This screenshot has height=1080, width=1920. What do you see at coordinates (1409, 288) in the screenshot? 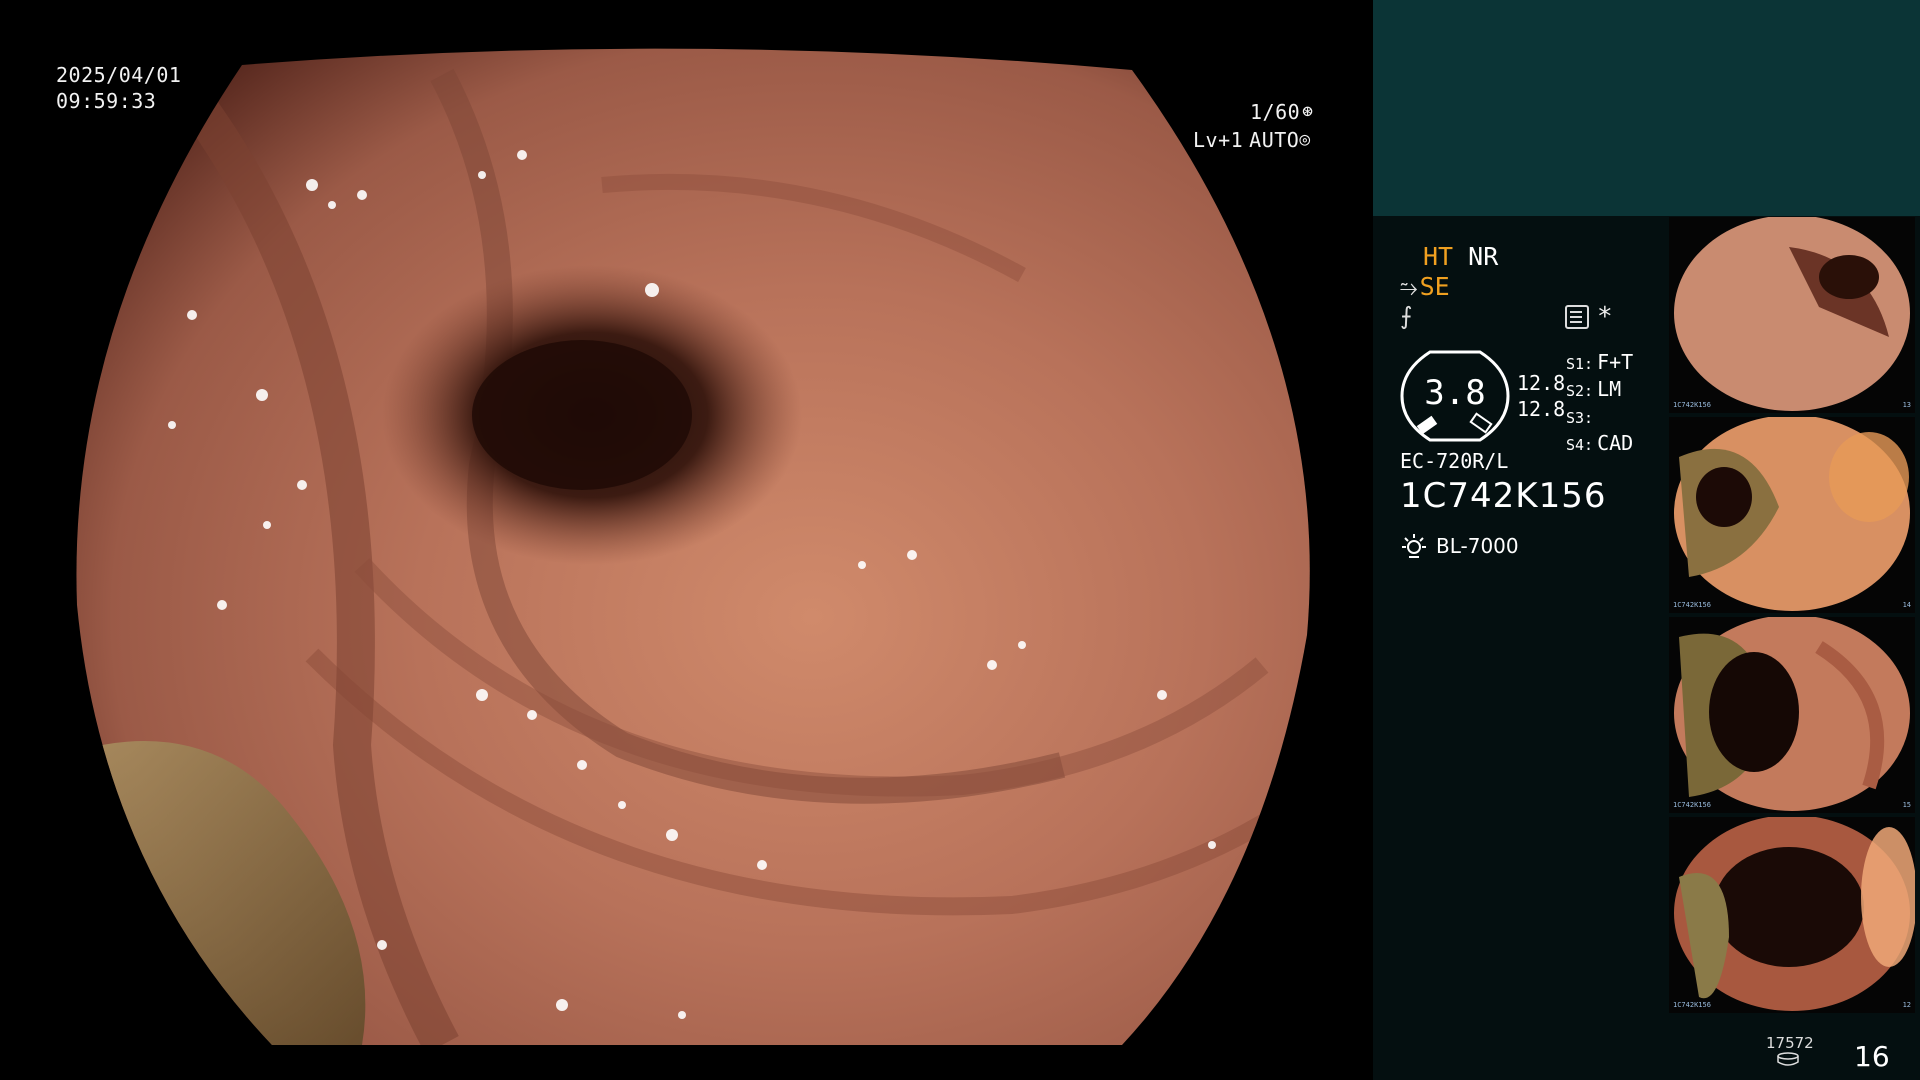
I see `structure-enhancement-icon: ⥲` at bounding box center [1409, 288].